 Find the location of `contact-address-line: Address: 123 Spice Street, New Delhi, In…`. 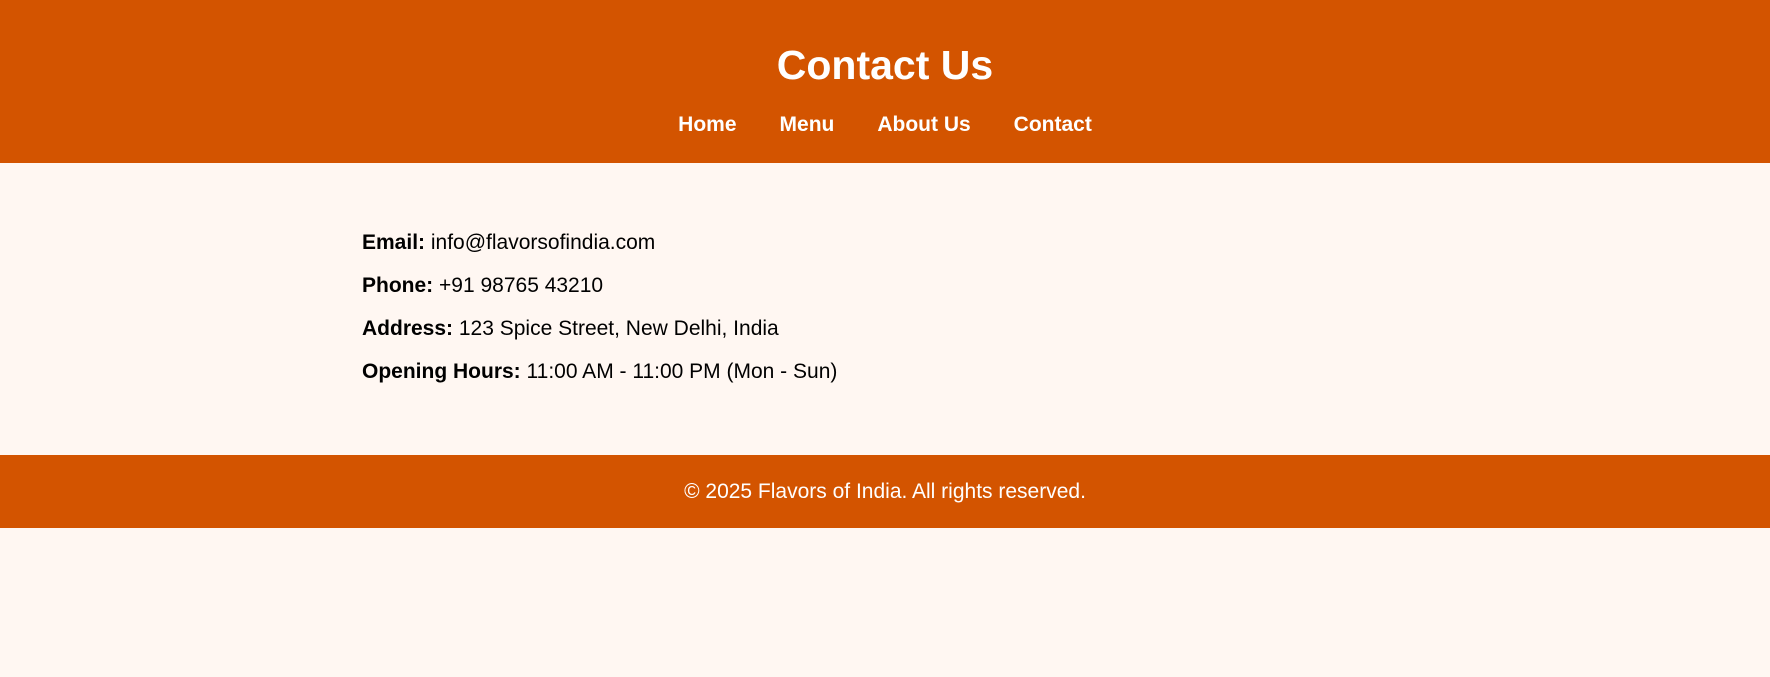

contact-address-line: Address: 123 Spice Street, New Delhi, In… is located at coordinates (1066, 328).